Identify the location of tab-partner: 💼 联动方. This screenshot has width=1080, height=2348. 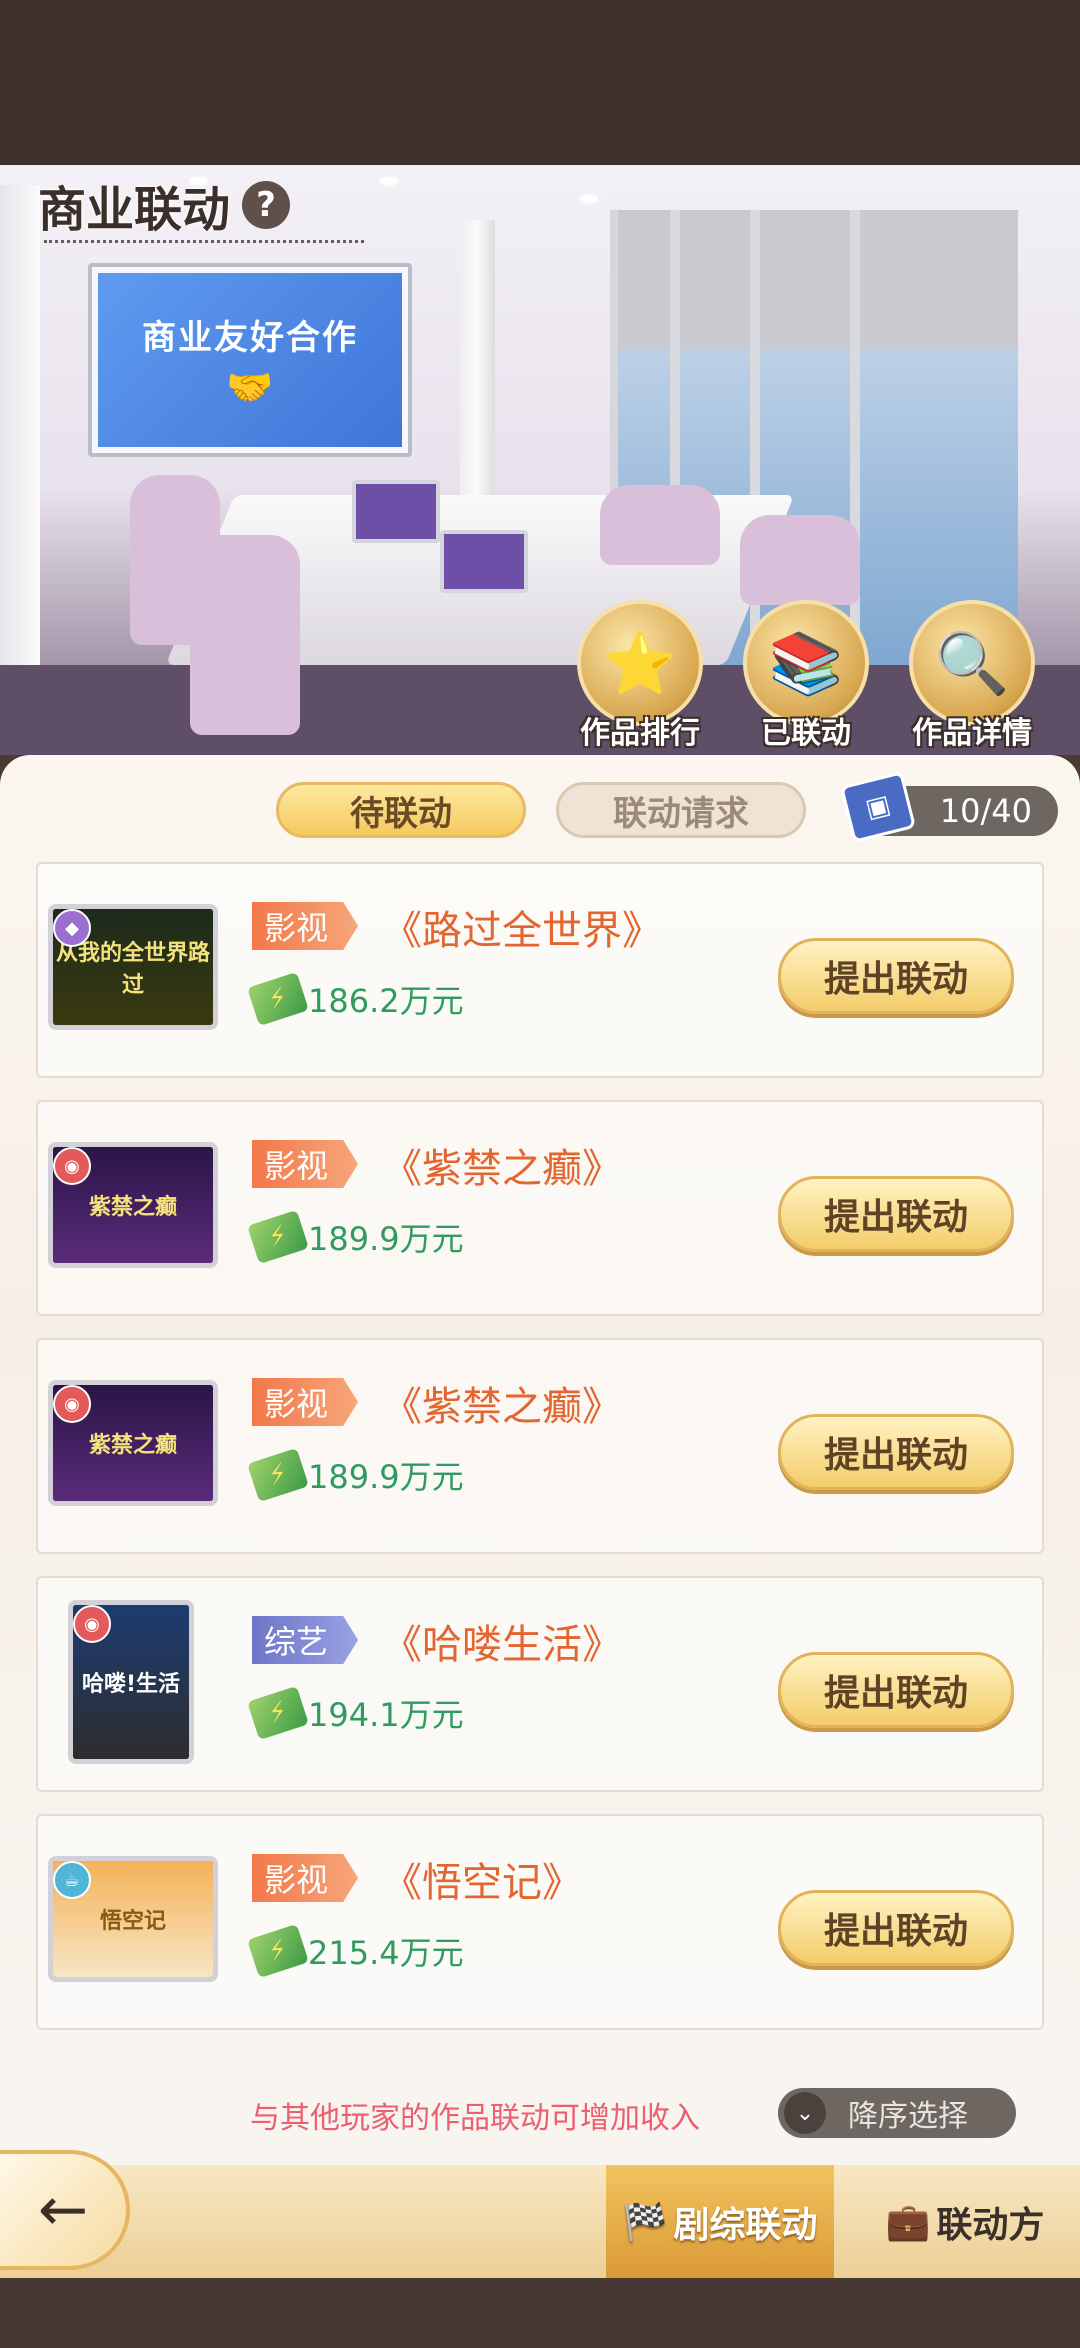
(965, 2221).